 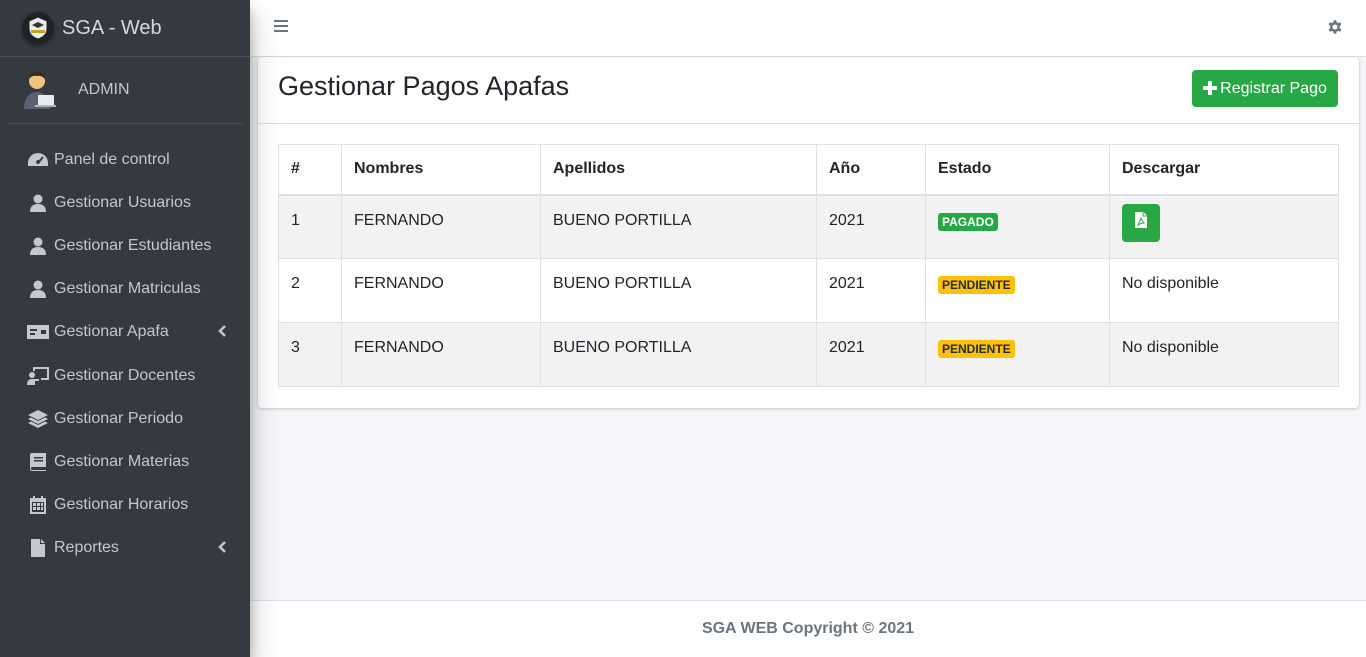 I want to click on page-title: Gestionar Pagos Apafas, so click(x=424, y=86).